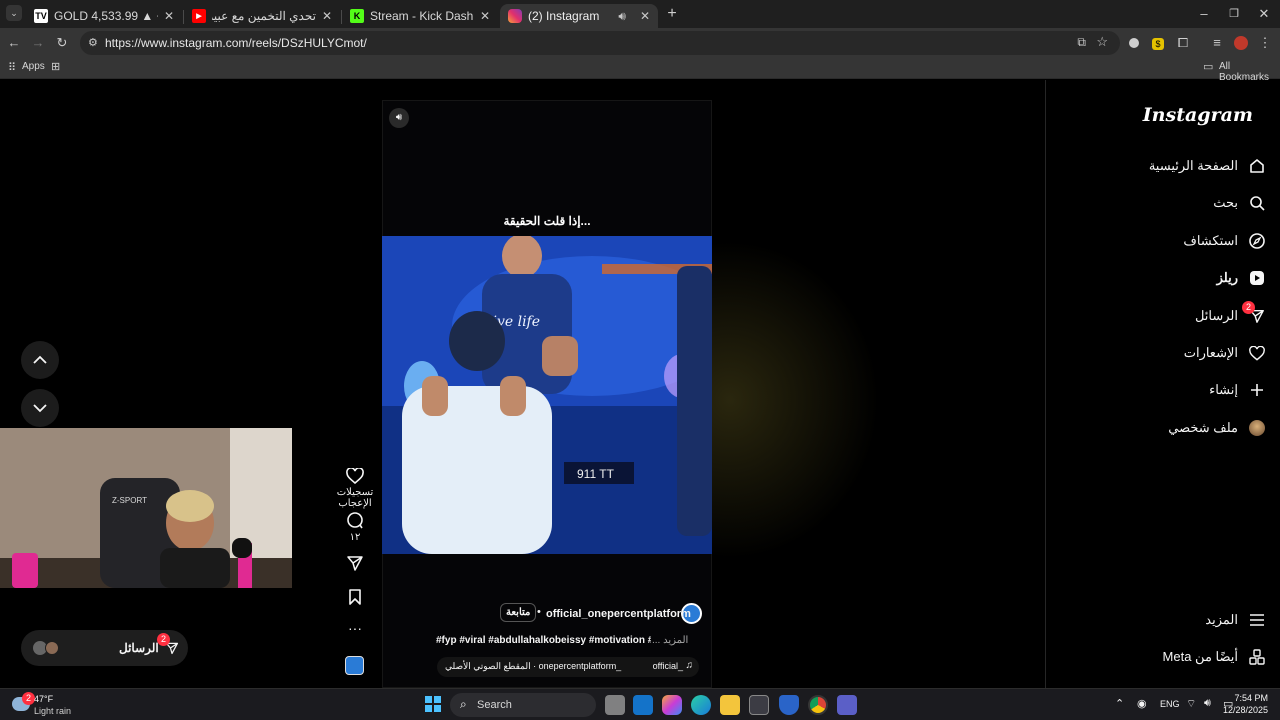  Describe the element at coordinates (730, 705) in the screenshot. I see `file-explorer-icon` at that location.